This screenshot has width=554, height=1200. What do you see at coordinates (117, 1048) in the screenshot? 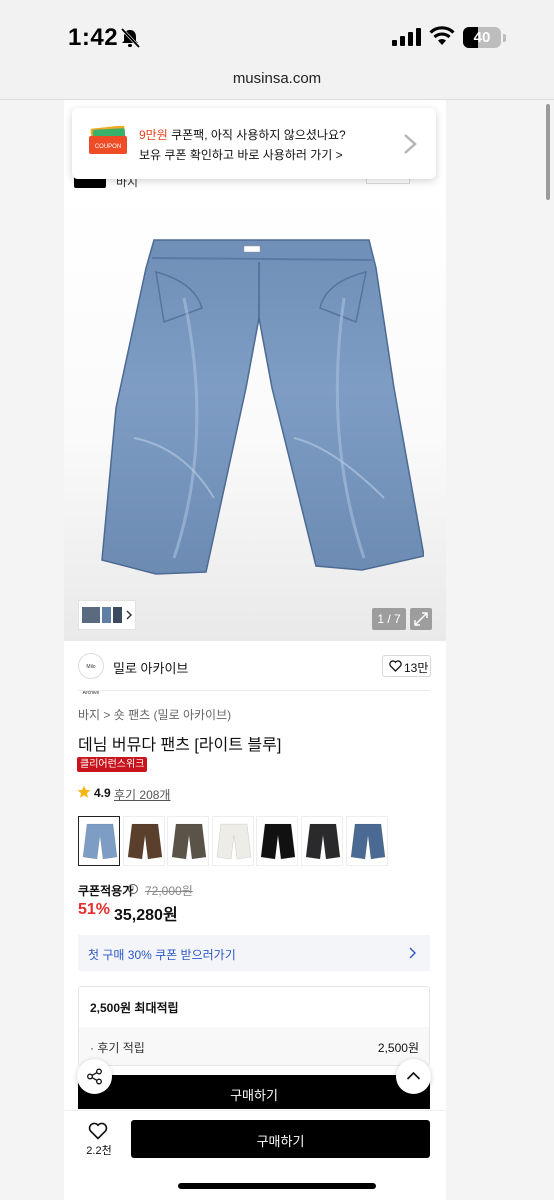
I see `points-review-label: · 후기 적립` at bounding box center [117, 1048].